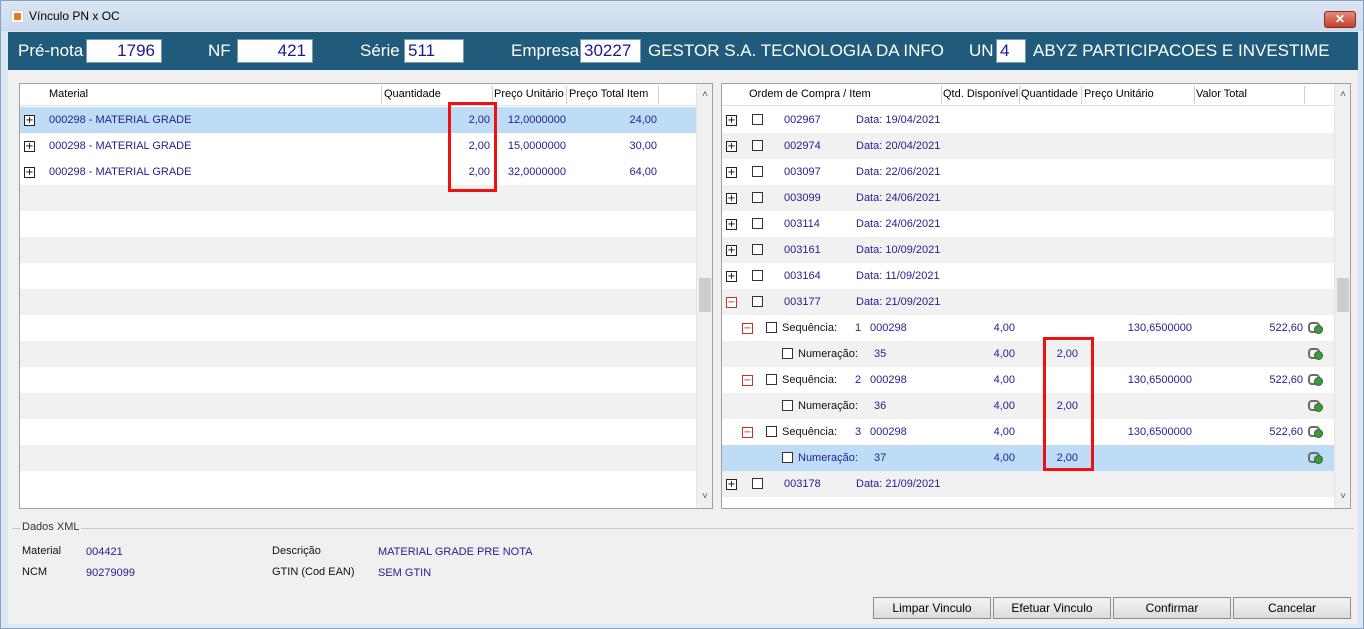 Image resolution: width=1364 pixels, height=629 pixels. Describe the element at coordinates (1028, 224) in the screenshot. I see `order-row: + 003114 Data: 24/06/2021` at that location.